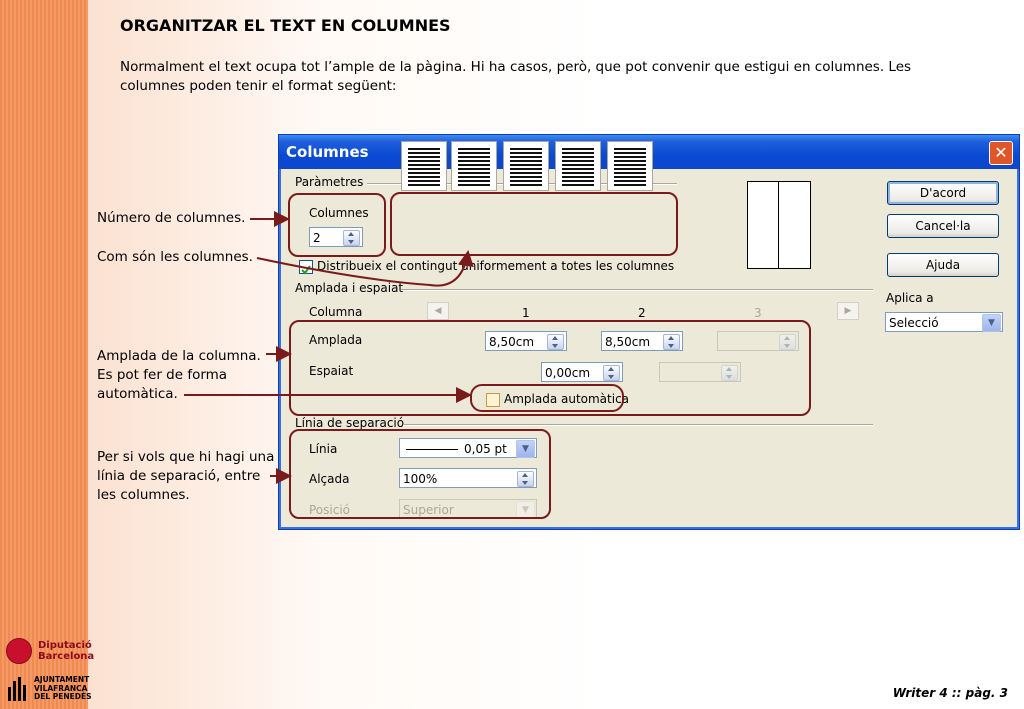 Image resolution: width=1024 pixels, height=709 pixels. What do you see at coordinates (49, 688) in the screenshot?
I see `ajuntament-logo: AJUNTAMENT VILAFRANCA DEL PENEDÈS` at bounding box center [49, 688].